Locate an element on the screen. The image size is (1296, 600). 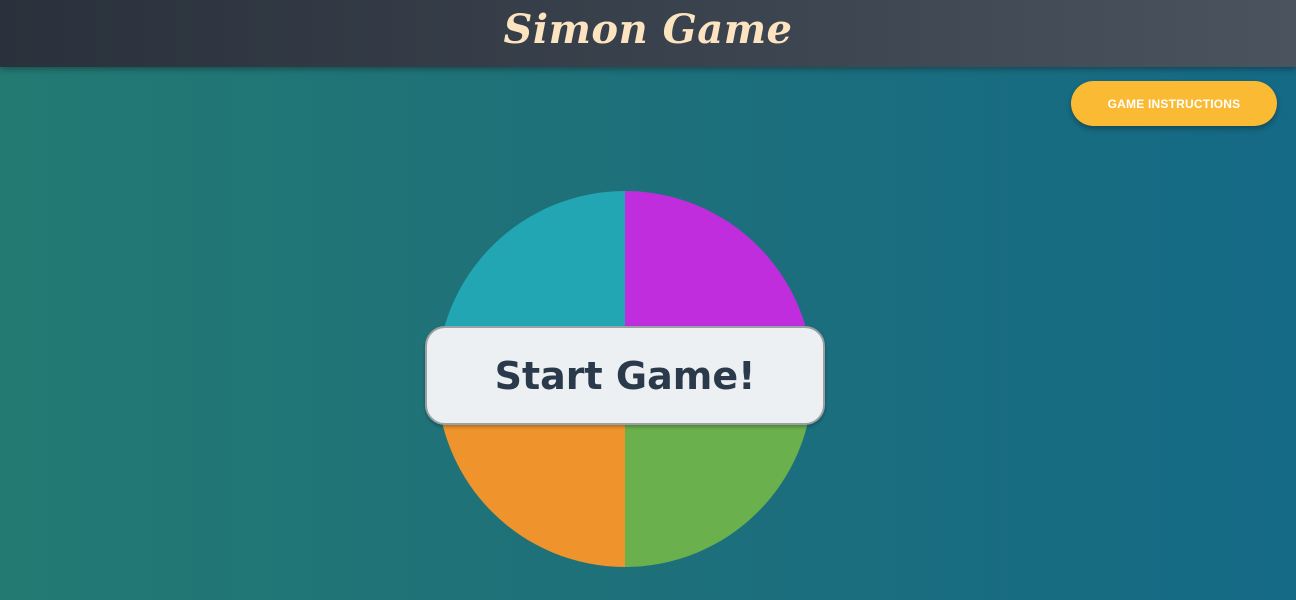
start-game-button: Start Game! is located at coordinates (625, 375).